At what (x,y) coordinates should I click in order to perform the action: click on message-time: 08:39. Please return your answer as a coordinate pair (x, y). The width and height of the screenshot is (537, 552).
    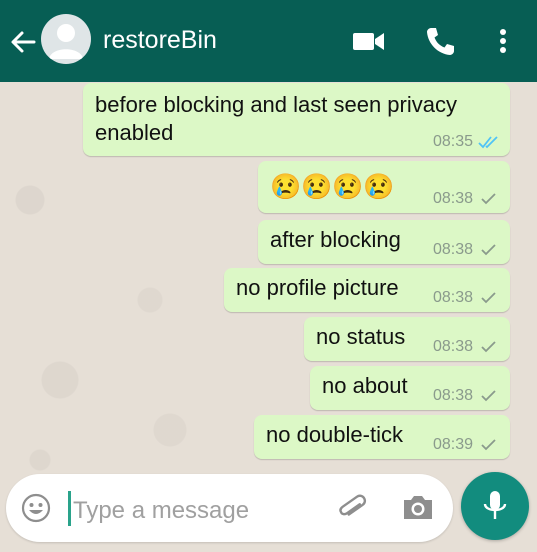
    Looking at the image, I should click on (452, 444).